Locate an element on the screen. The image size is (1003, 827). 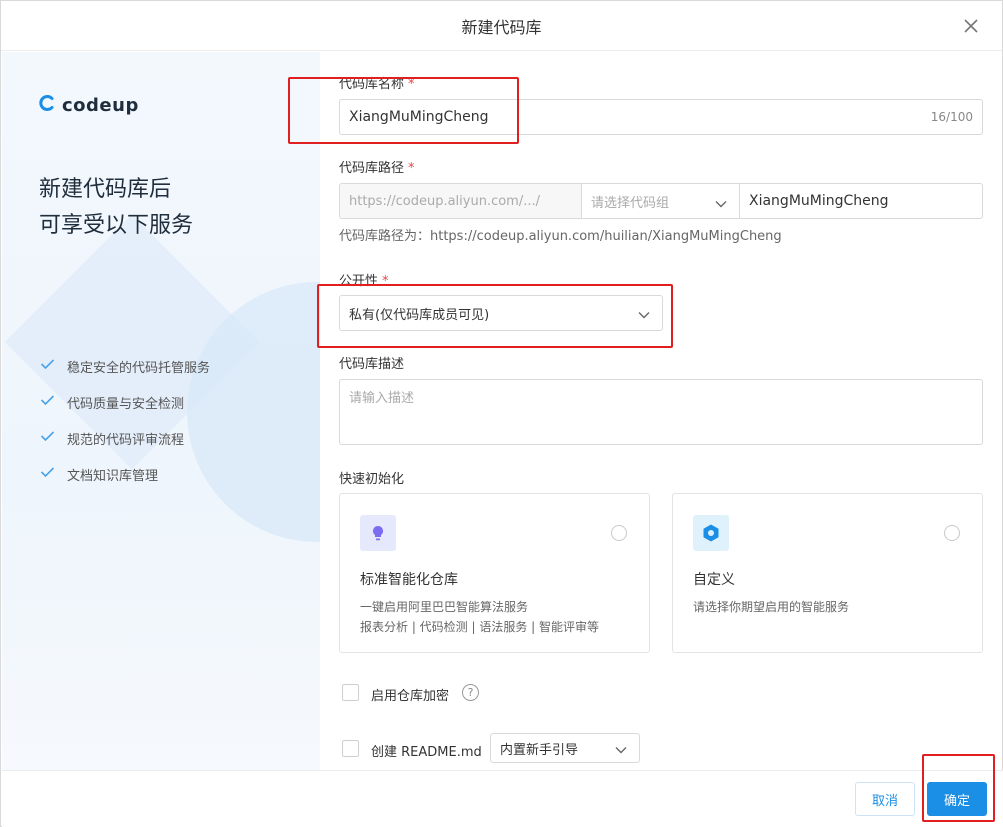
readme-label: 创建 README.md is located at coordinates (426, 752).